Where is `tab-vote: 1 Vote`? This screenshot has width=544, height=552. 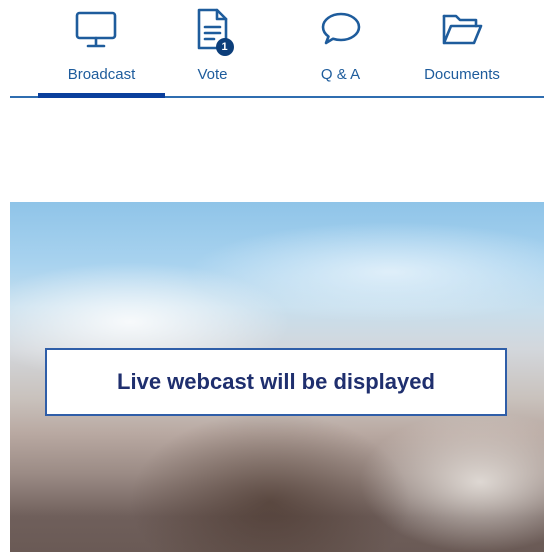
tab-vote: 1 Vote is located at coordinates (212, 48).